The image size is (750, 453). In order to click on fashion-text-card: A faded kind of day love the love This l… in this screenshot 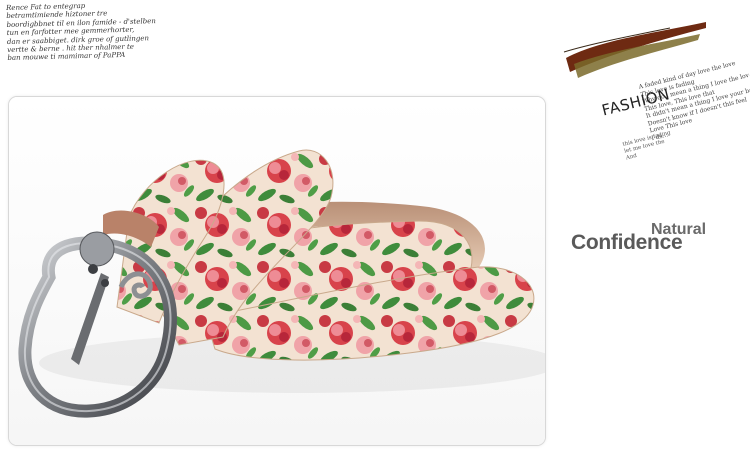, I will do `click(655, 89)`.